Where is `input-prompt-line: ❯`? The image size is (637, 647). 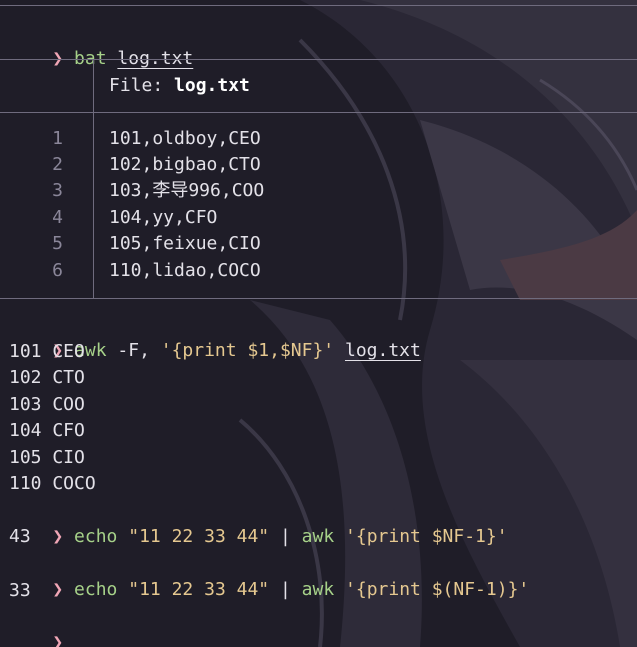
input-prompt-line: ❯ is located at coordinates (36, 625).